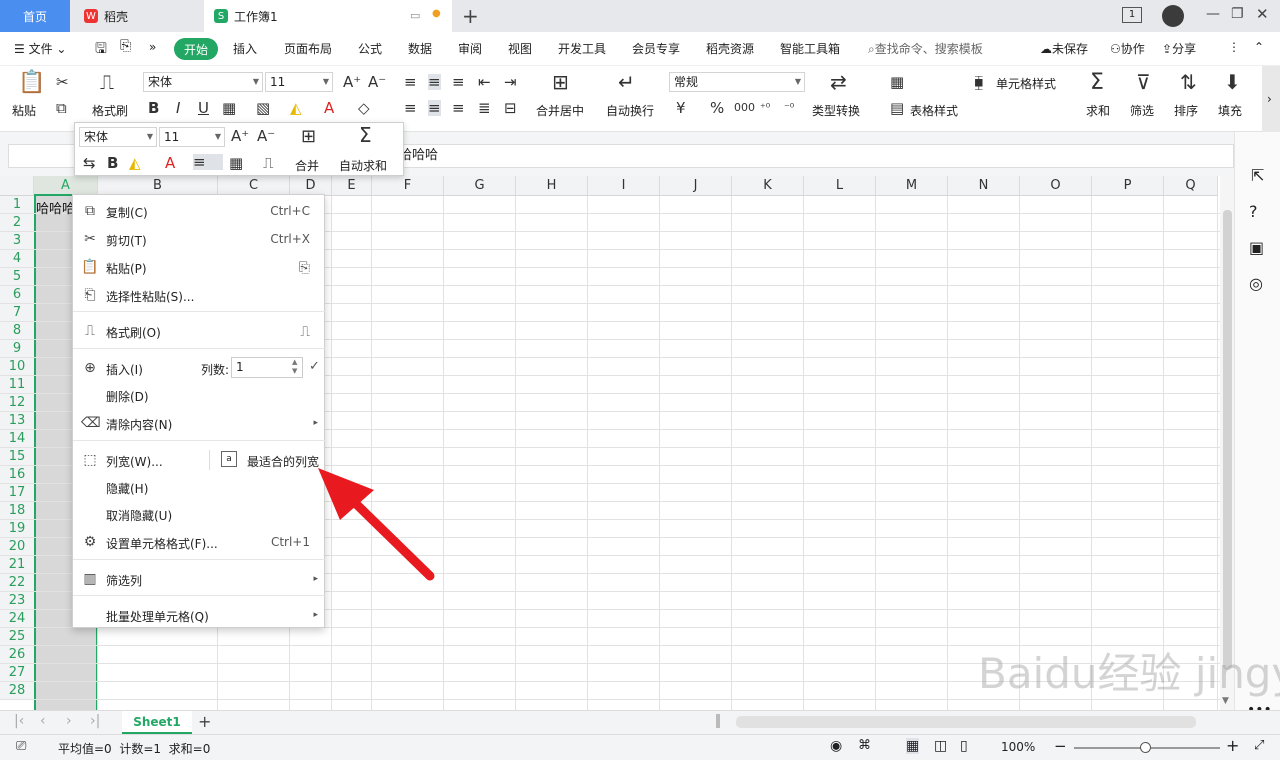  Describe the element at coordinates (836, 110) in the screenshot. I see `type-convert-button: 类型转换` at that location.